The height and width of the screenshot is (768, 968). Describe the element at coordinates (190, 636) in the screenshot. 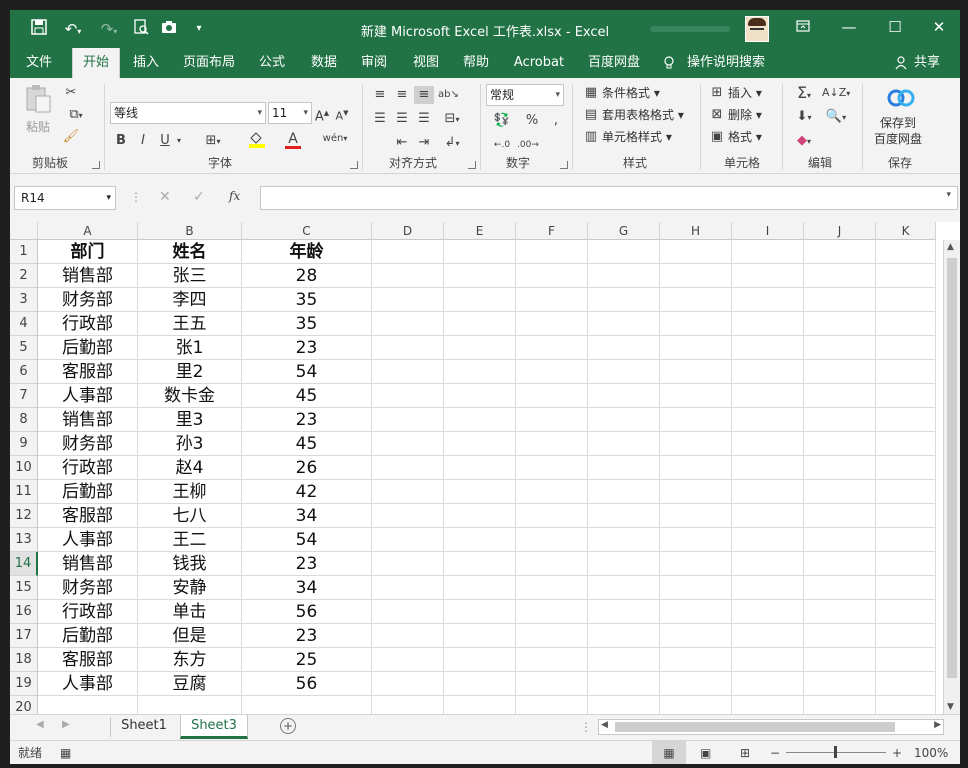

I see `table-cell: 但是` at that location.